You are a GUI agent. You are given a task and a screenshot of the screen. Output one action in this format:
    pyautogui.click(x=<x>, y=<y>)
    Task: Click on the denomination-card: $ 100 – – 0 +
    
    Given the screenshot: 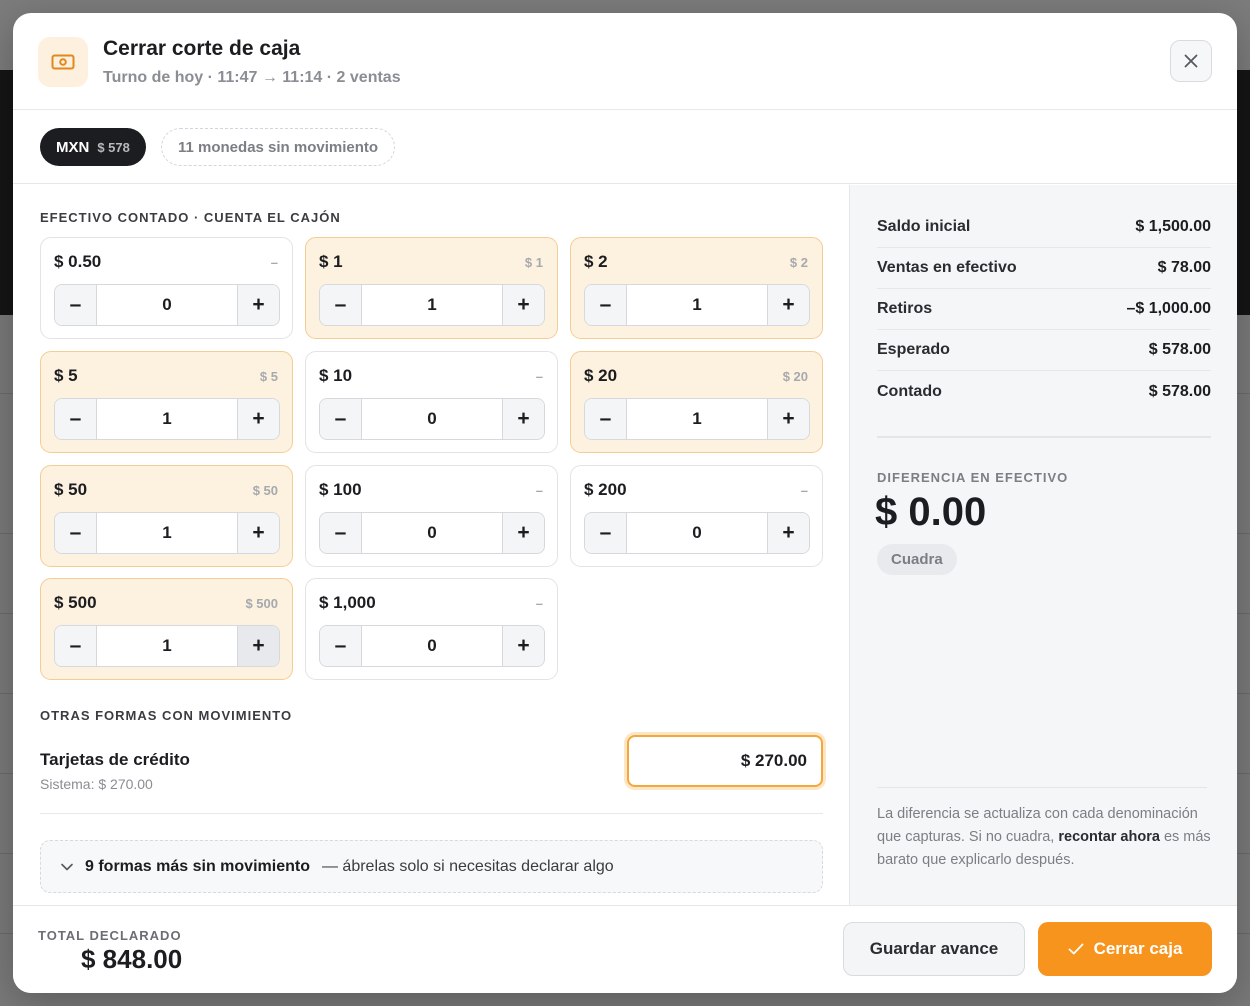 What is the action you would take?
    pyautogui.click(x=431, y=516)
    